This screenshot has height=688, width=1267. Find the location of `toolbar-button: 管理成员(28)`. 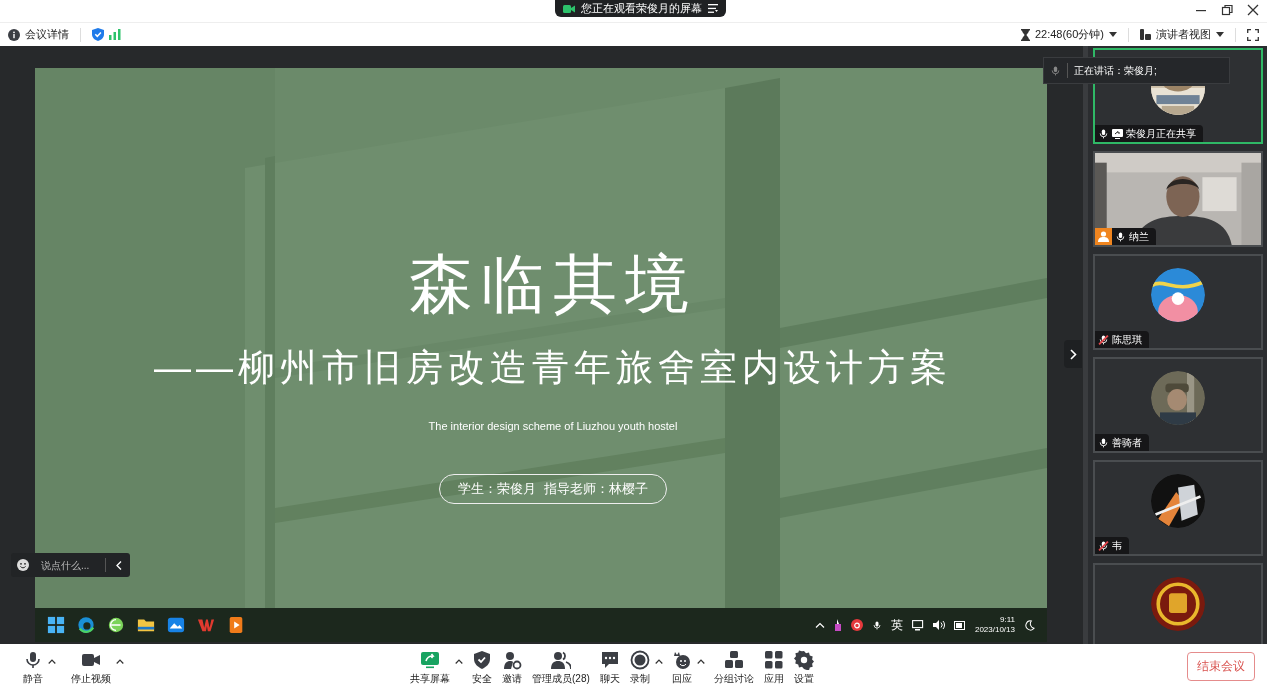

toolbar-button: 管理成员(28) is located at coordinates (561, 666).